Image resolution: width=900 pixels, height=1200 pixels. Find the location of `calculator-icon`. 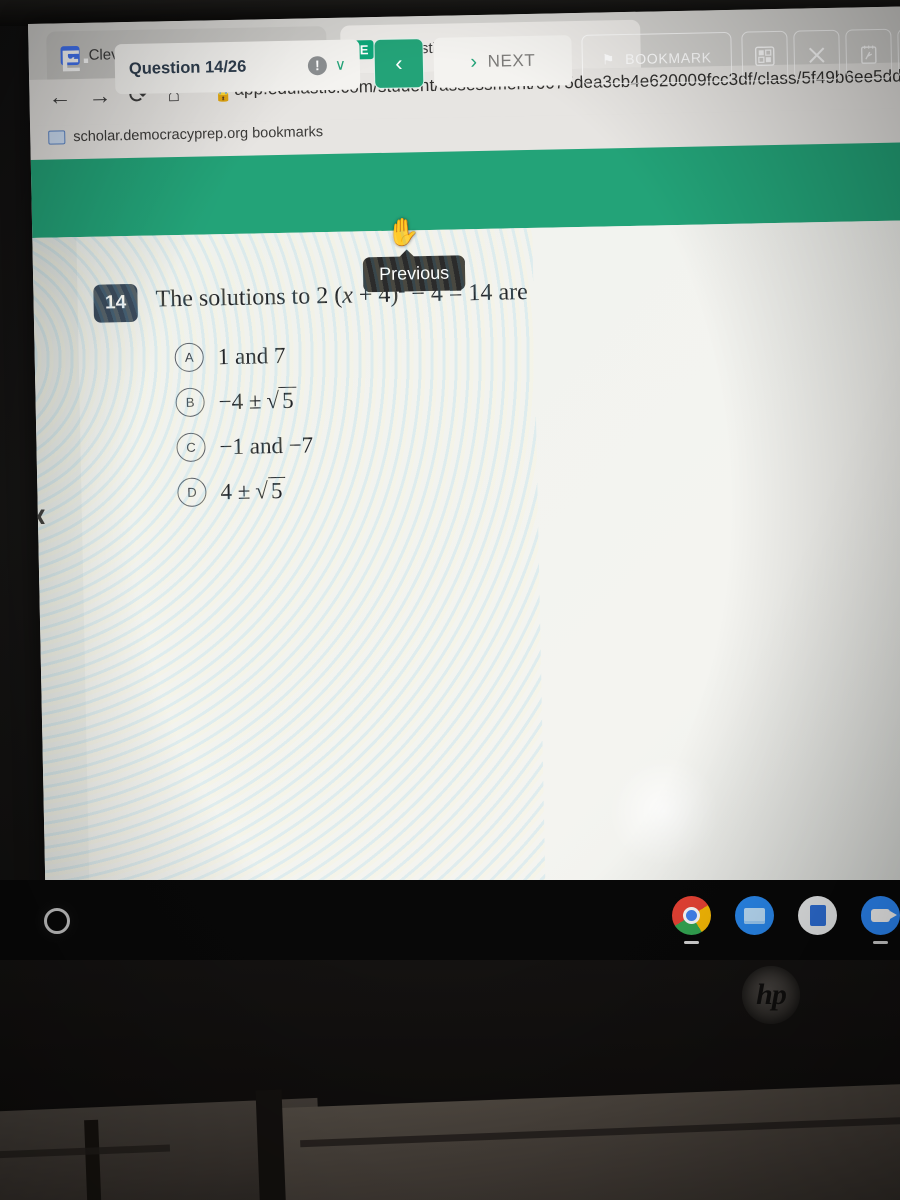

calculator-icon is located at coordinates (764, 56).